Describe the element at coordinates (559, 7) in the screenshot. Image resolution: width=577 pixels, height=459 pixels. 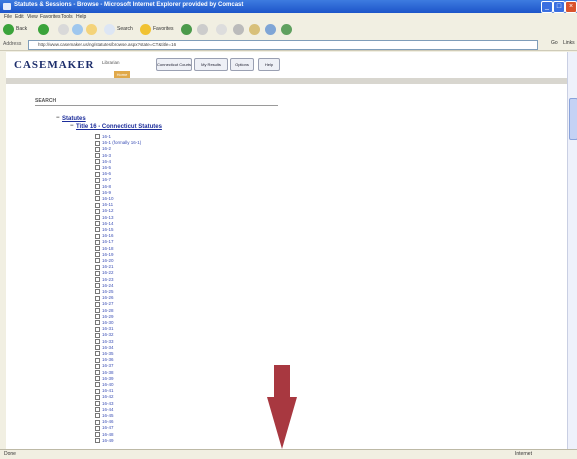
I see `maximize-button: □` at that location.